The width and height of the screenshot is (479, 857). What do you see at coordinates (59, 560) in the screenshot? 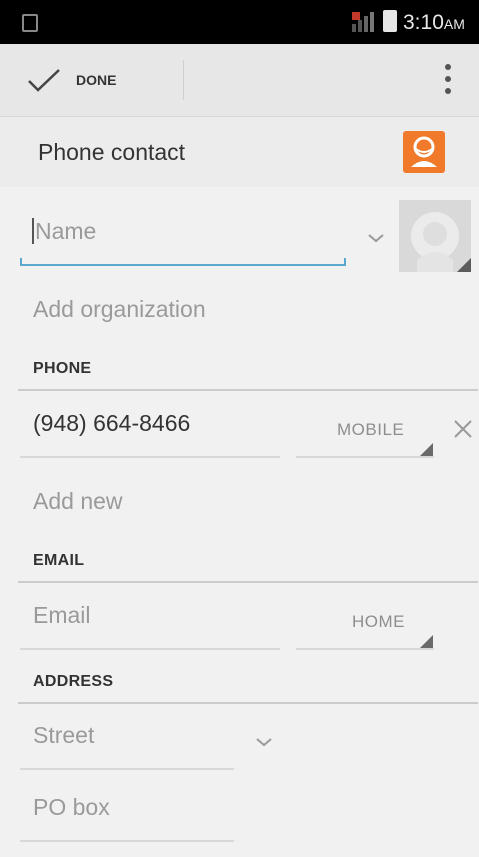
I see `email-section-title: EMAIL` at bounding box center [59, 560].